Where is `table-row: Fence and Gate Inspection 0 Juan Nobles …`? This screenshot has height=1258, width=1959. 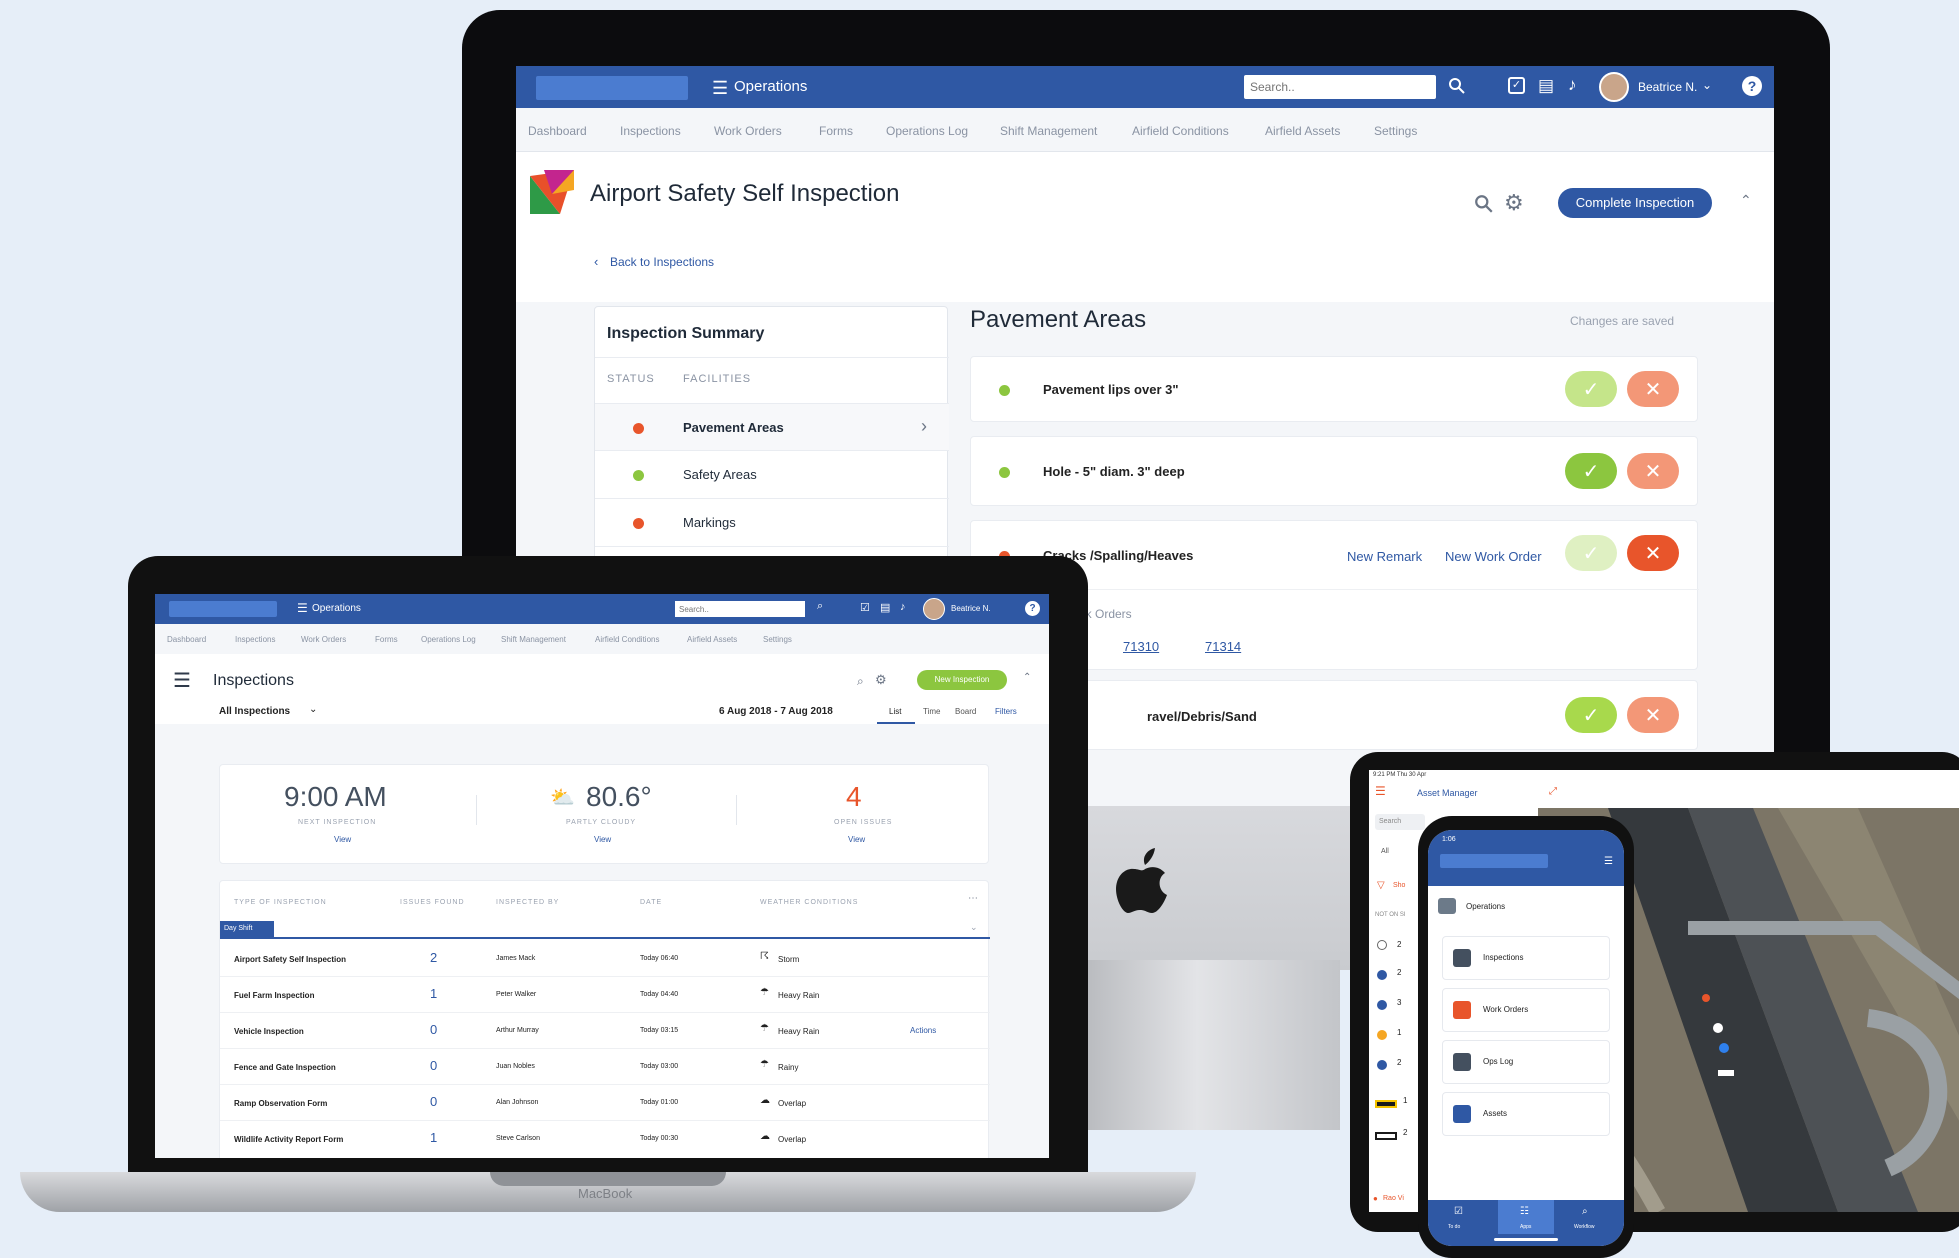
table-row: Fence and Gate Inspection 0 Juan Nobles … is located at coordinates (605, 1067).